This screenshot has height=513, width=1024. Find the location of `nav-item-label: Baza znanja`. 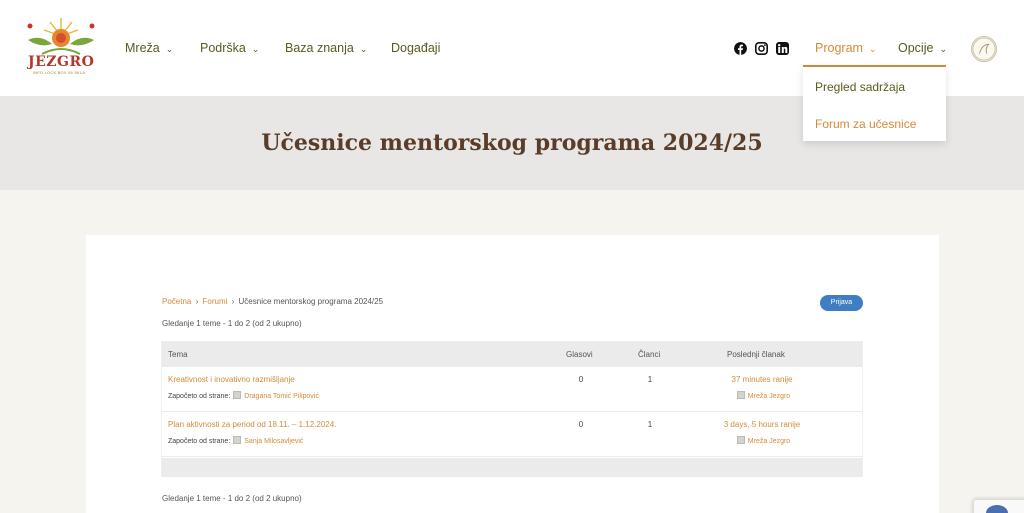

nav-item-label: Baza znanja is located at coordinates (319, 48).